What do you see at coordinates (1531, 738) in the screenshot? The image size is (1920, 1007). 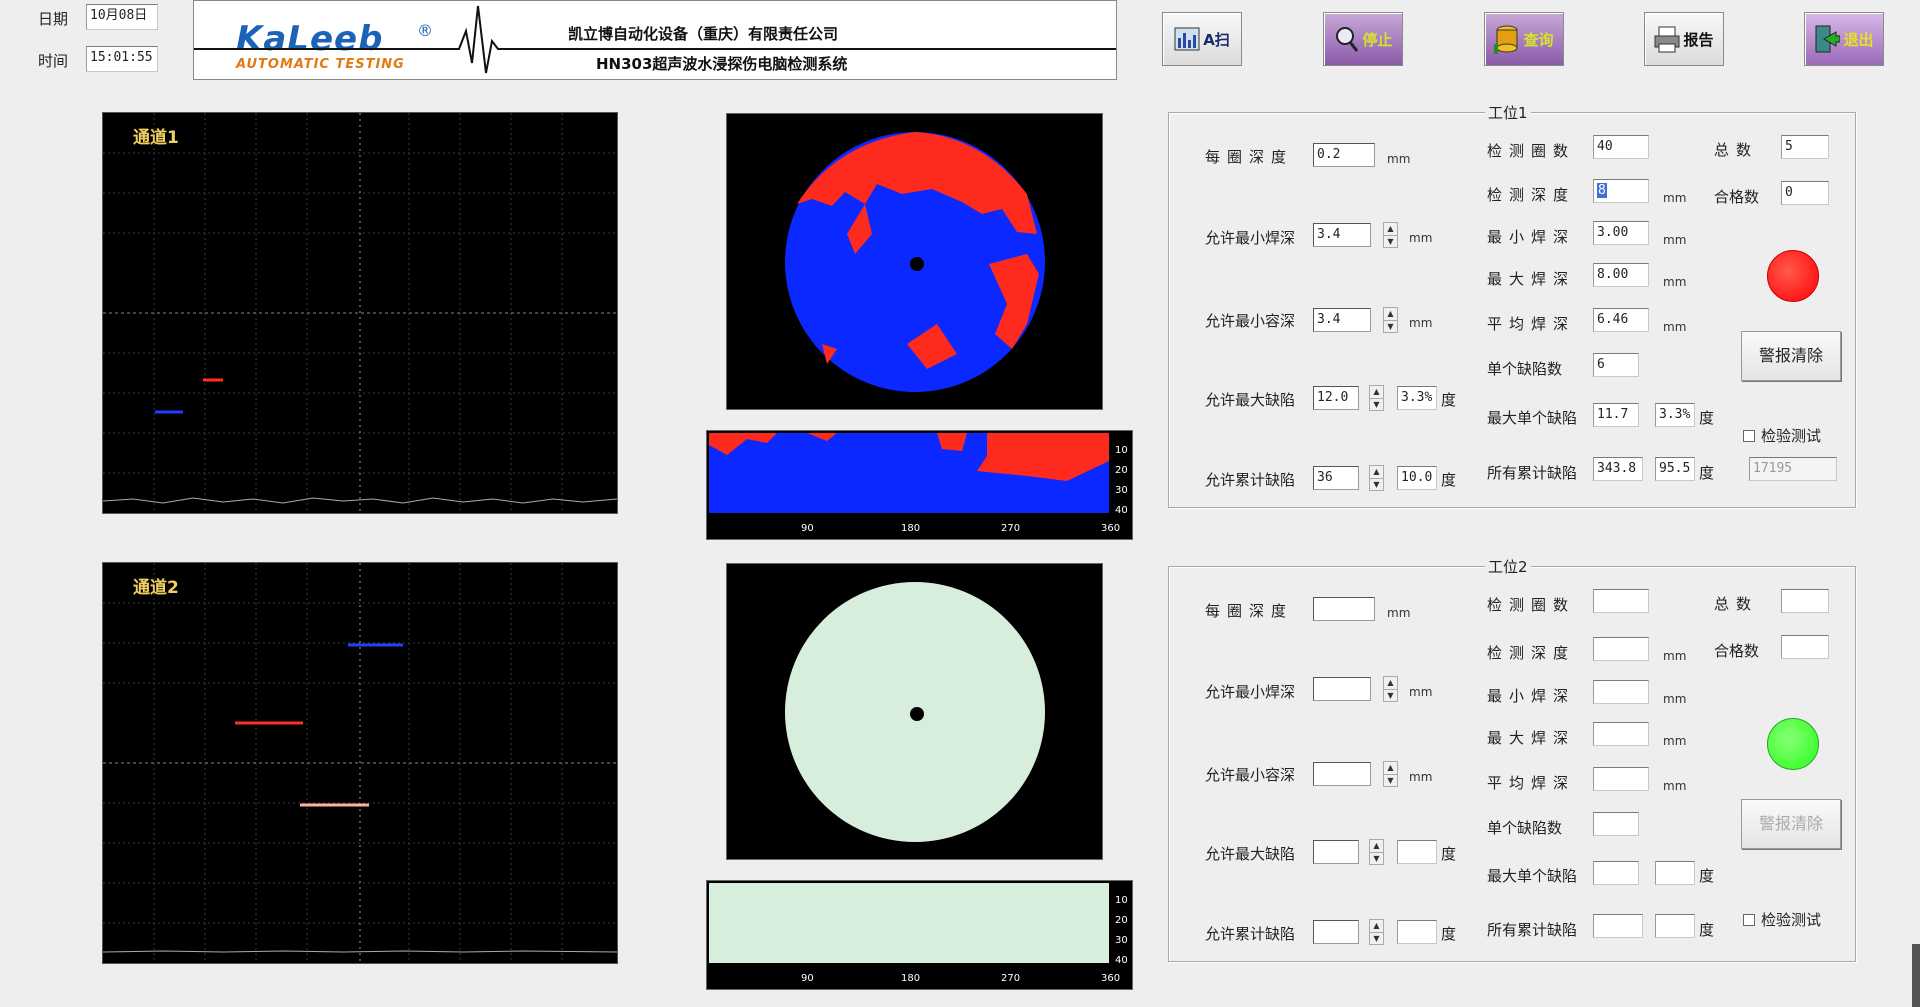 I see `max-weld-depth-label: 最大焊深` at bounding box center [1531, 738].